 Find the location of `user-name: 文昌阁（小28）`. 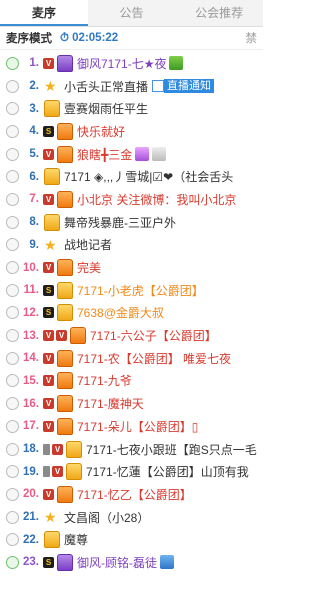

user-name: 文昌阁（小28） is located at coordinates (106, 517).